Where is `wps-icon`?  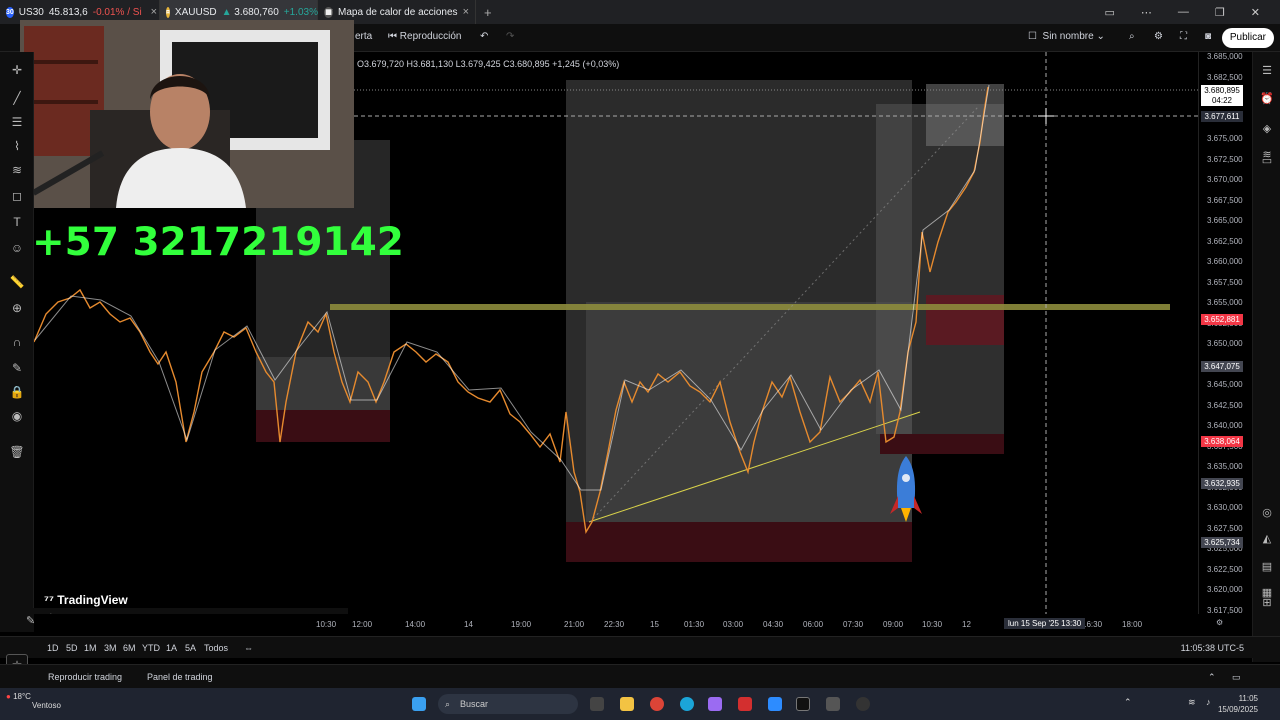 wps-icon is located at coordinates (745, 704).